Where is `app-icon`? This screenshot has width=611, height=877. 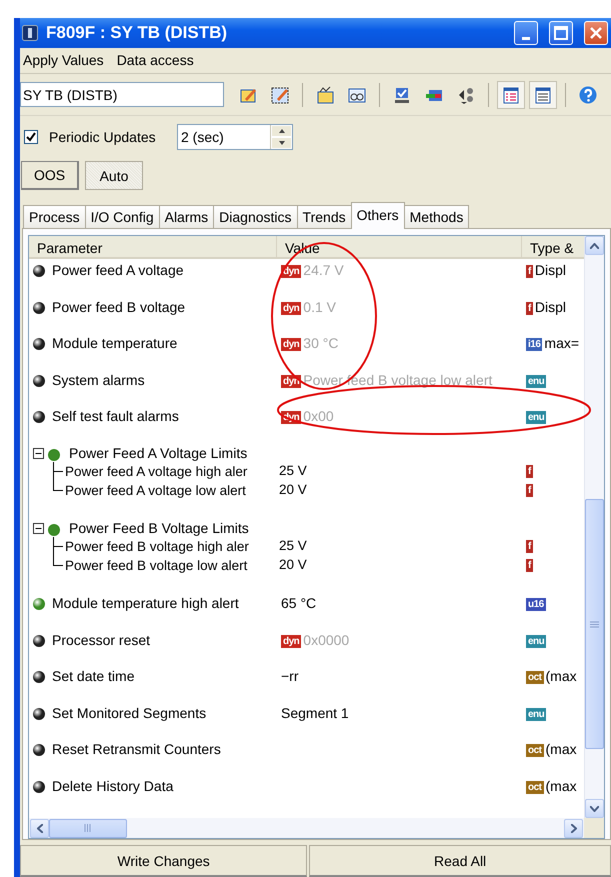 app-icon is located at coordinates (30, 32).